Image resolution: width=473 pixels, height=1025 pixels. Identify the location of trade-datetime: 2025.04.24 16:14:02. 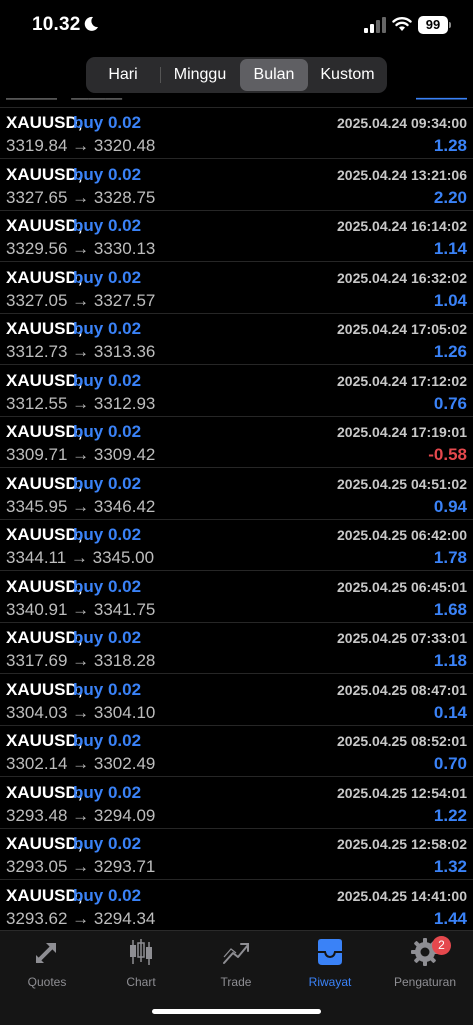
(402, 226).